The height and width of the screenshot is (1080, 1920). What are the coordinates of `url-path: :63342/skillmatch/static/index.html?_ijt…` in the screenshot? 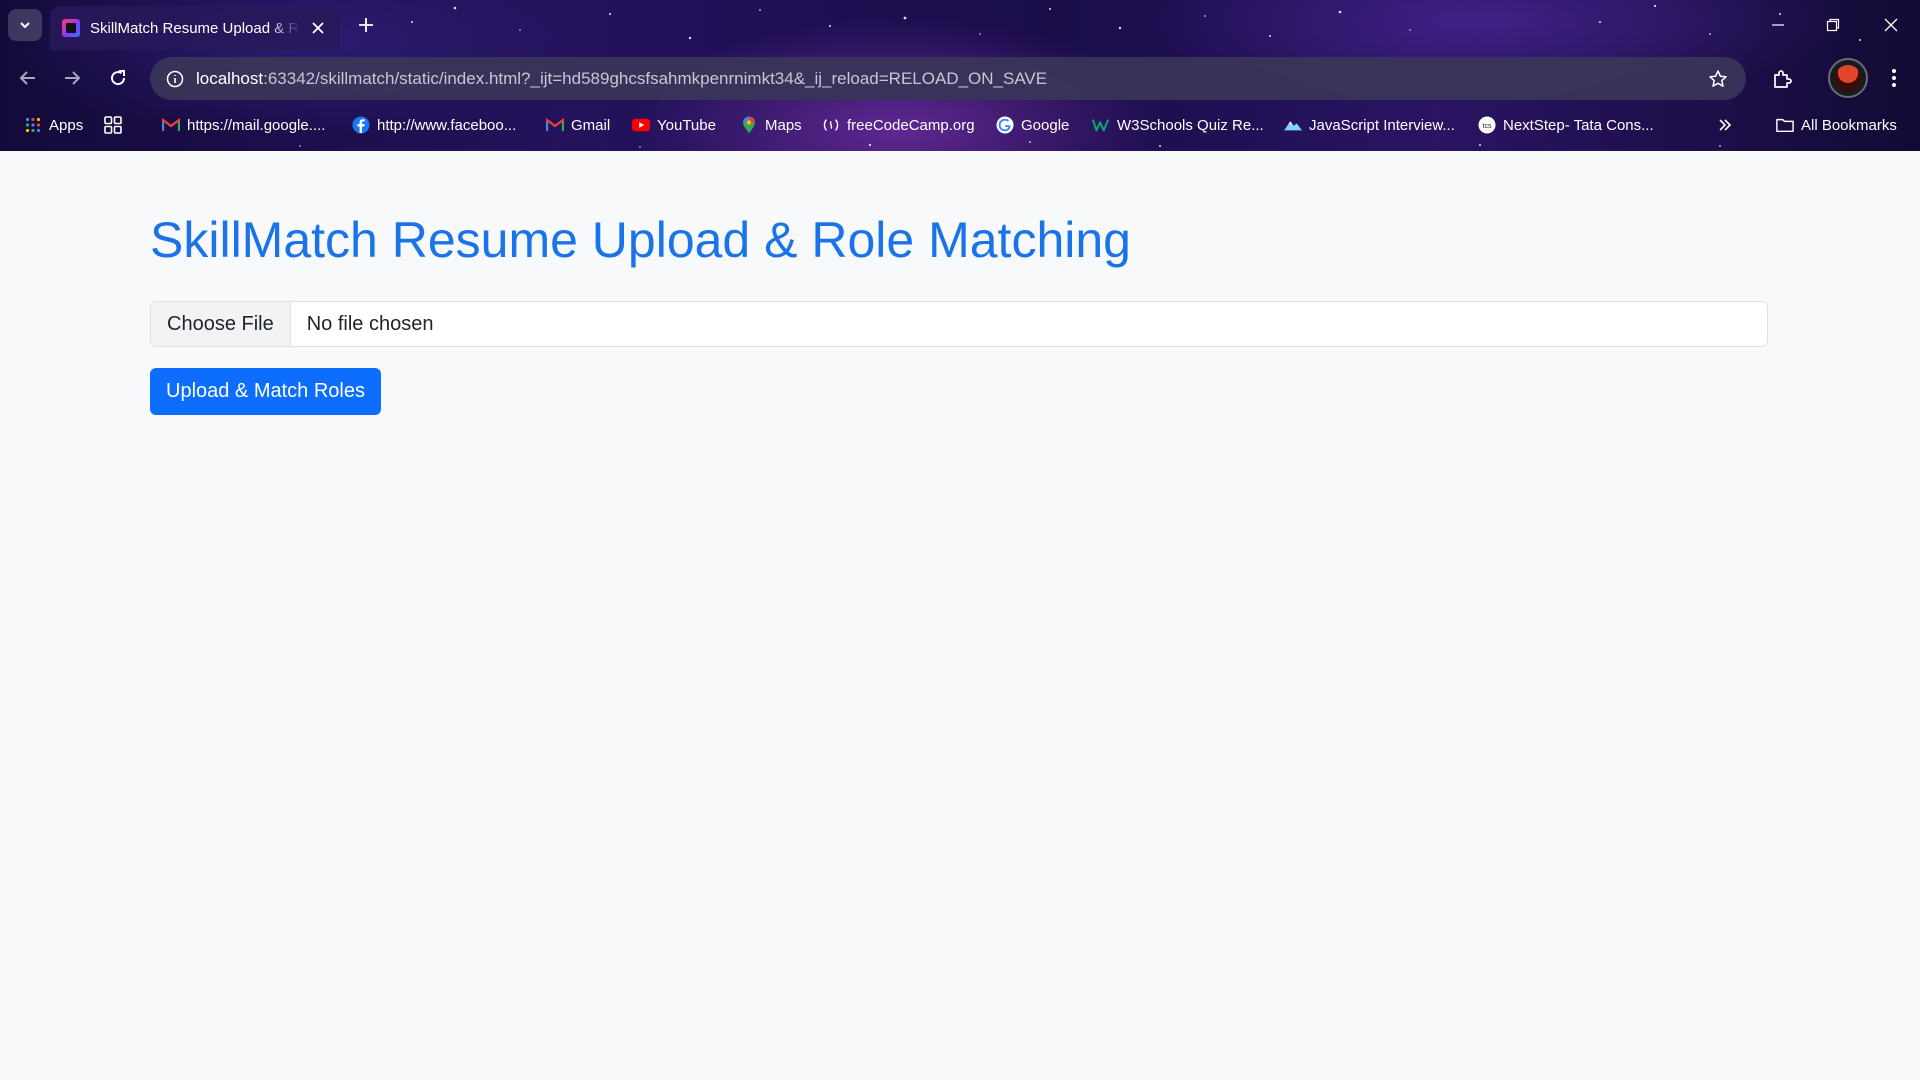 It's located at (655, 78).